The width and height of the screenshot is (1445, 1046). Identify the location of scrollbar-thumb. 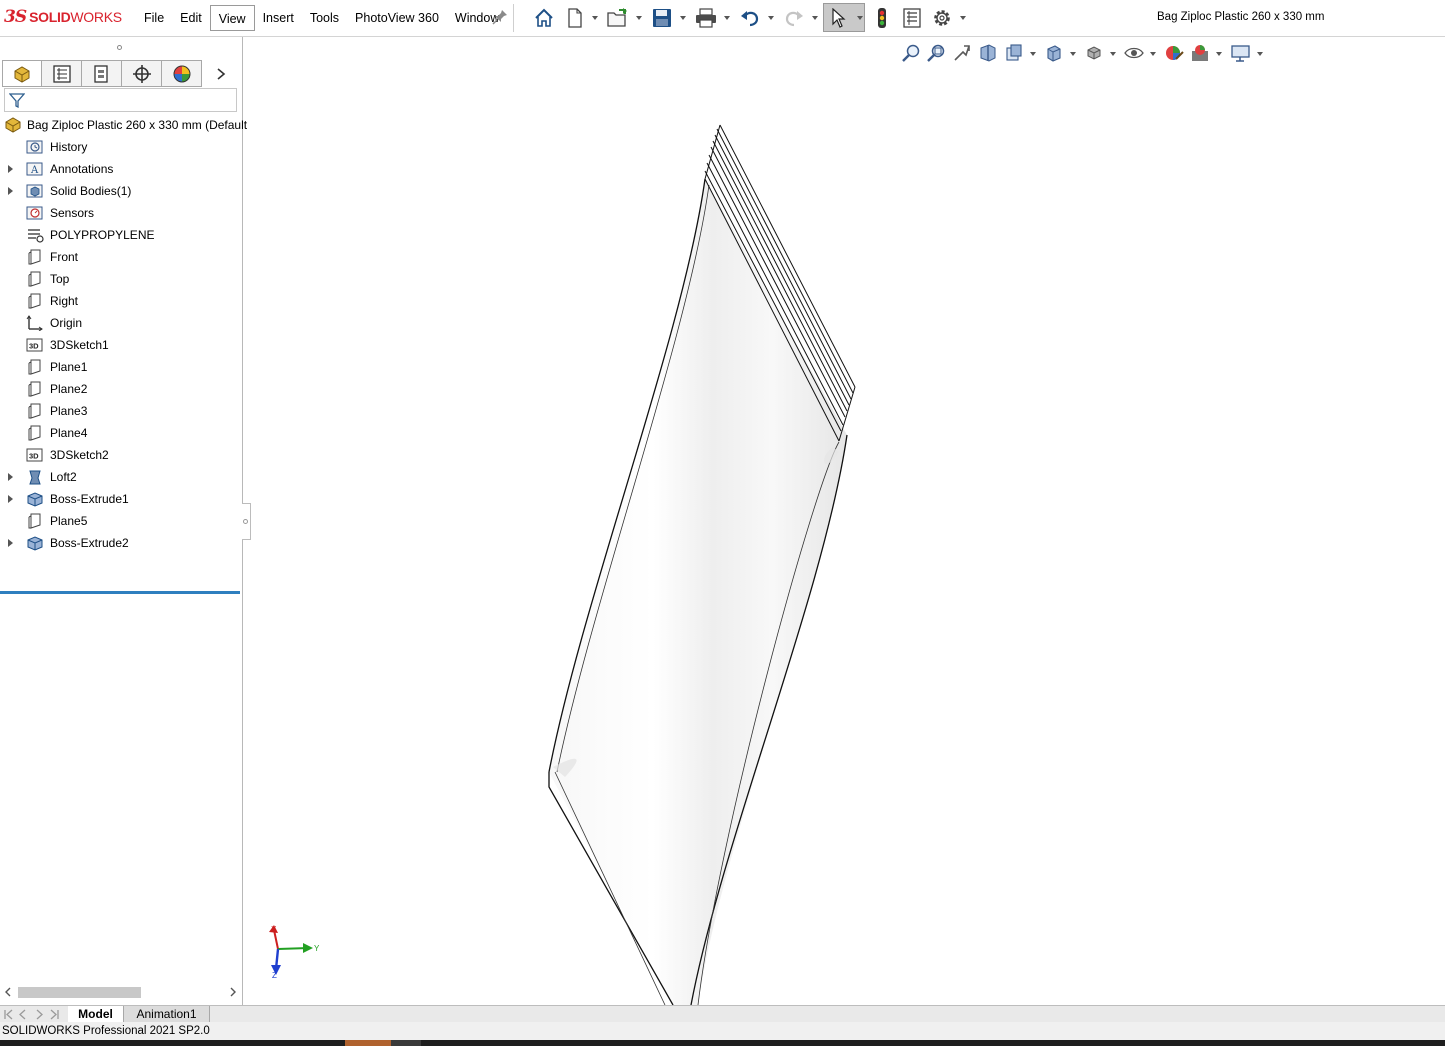
(79, 992).